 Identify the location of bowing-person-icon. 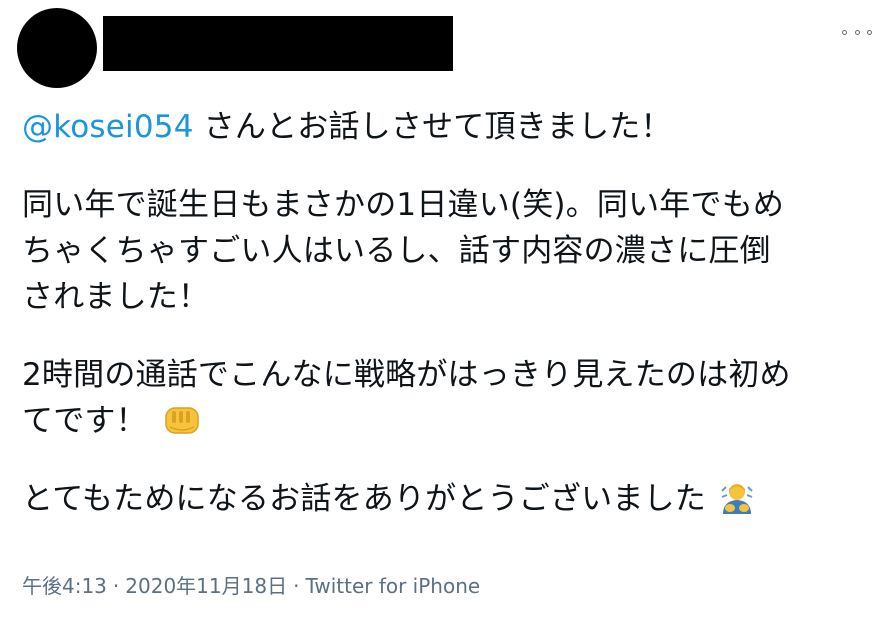
(737, 499).